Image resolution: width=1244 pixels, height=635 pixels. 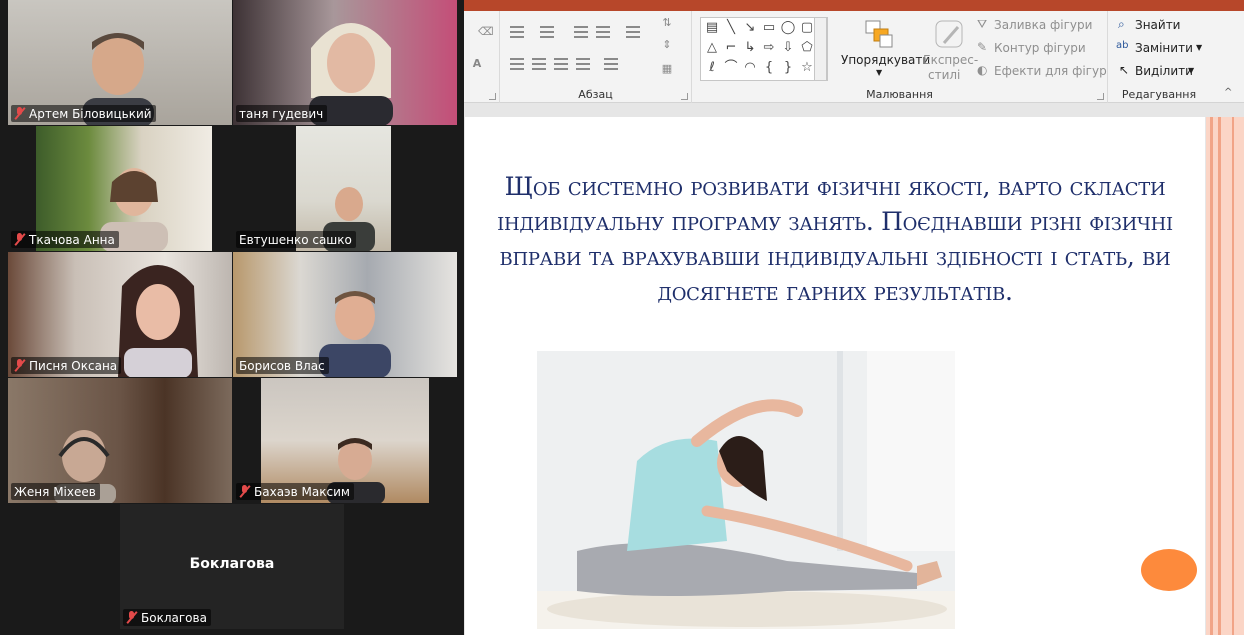 What do you see at coordinates (1225, 376) in the screenshot?
I see `slide-decor-stripes` at bounding box center [1225, 376].